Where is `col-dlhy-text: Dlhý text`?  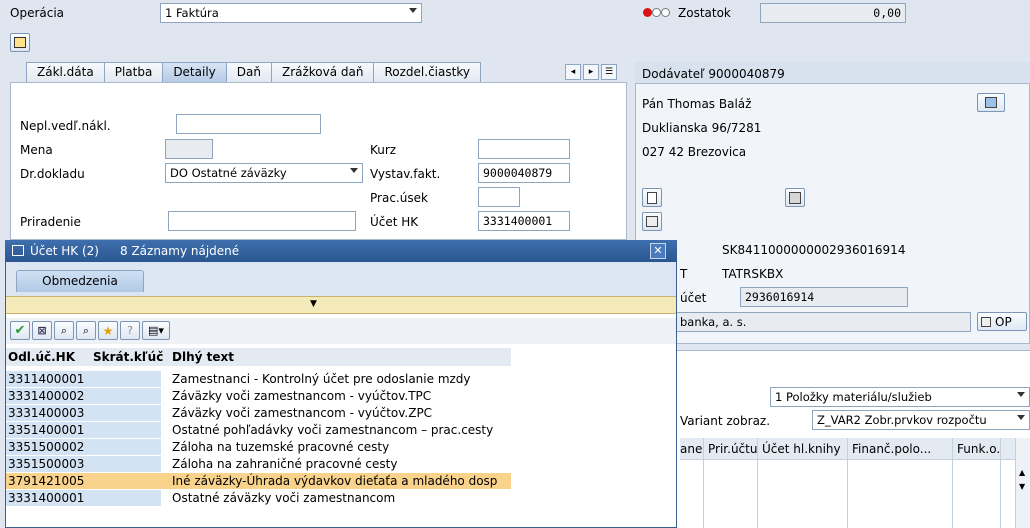
col-dlhy-text: Dlhý text is located at coordinates (203, 357).